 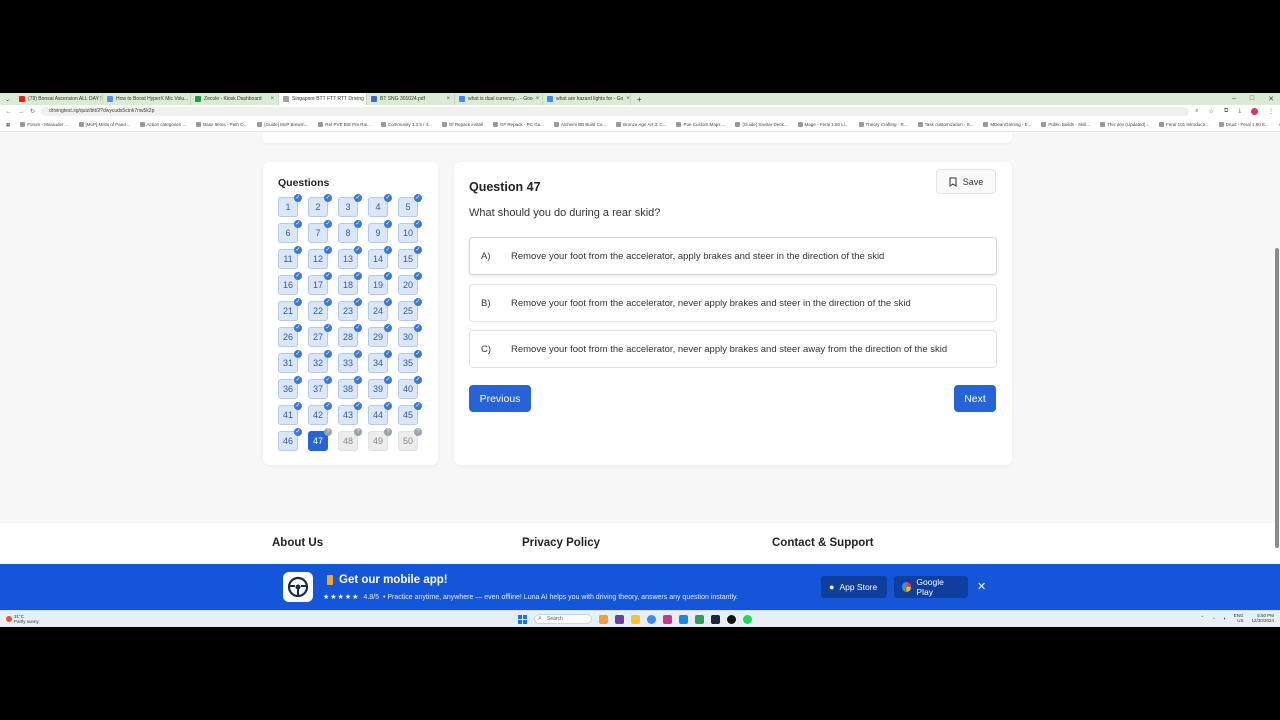 What do you see at coordinates (380, 231) in the screenshot?
I see `question-number-9: 9 ✓` at bounding box center [380, 231].